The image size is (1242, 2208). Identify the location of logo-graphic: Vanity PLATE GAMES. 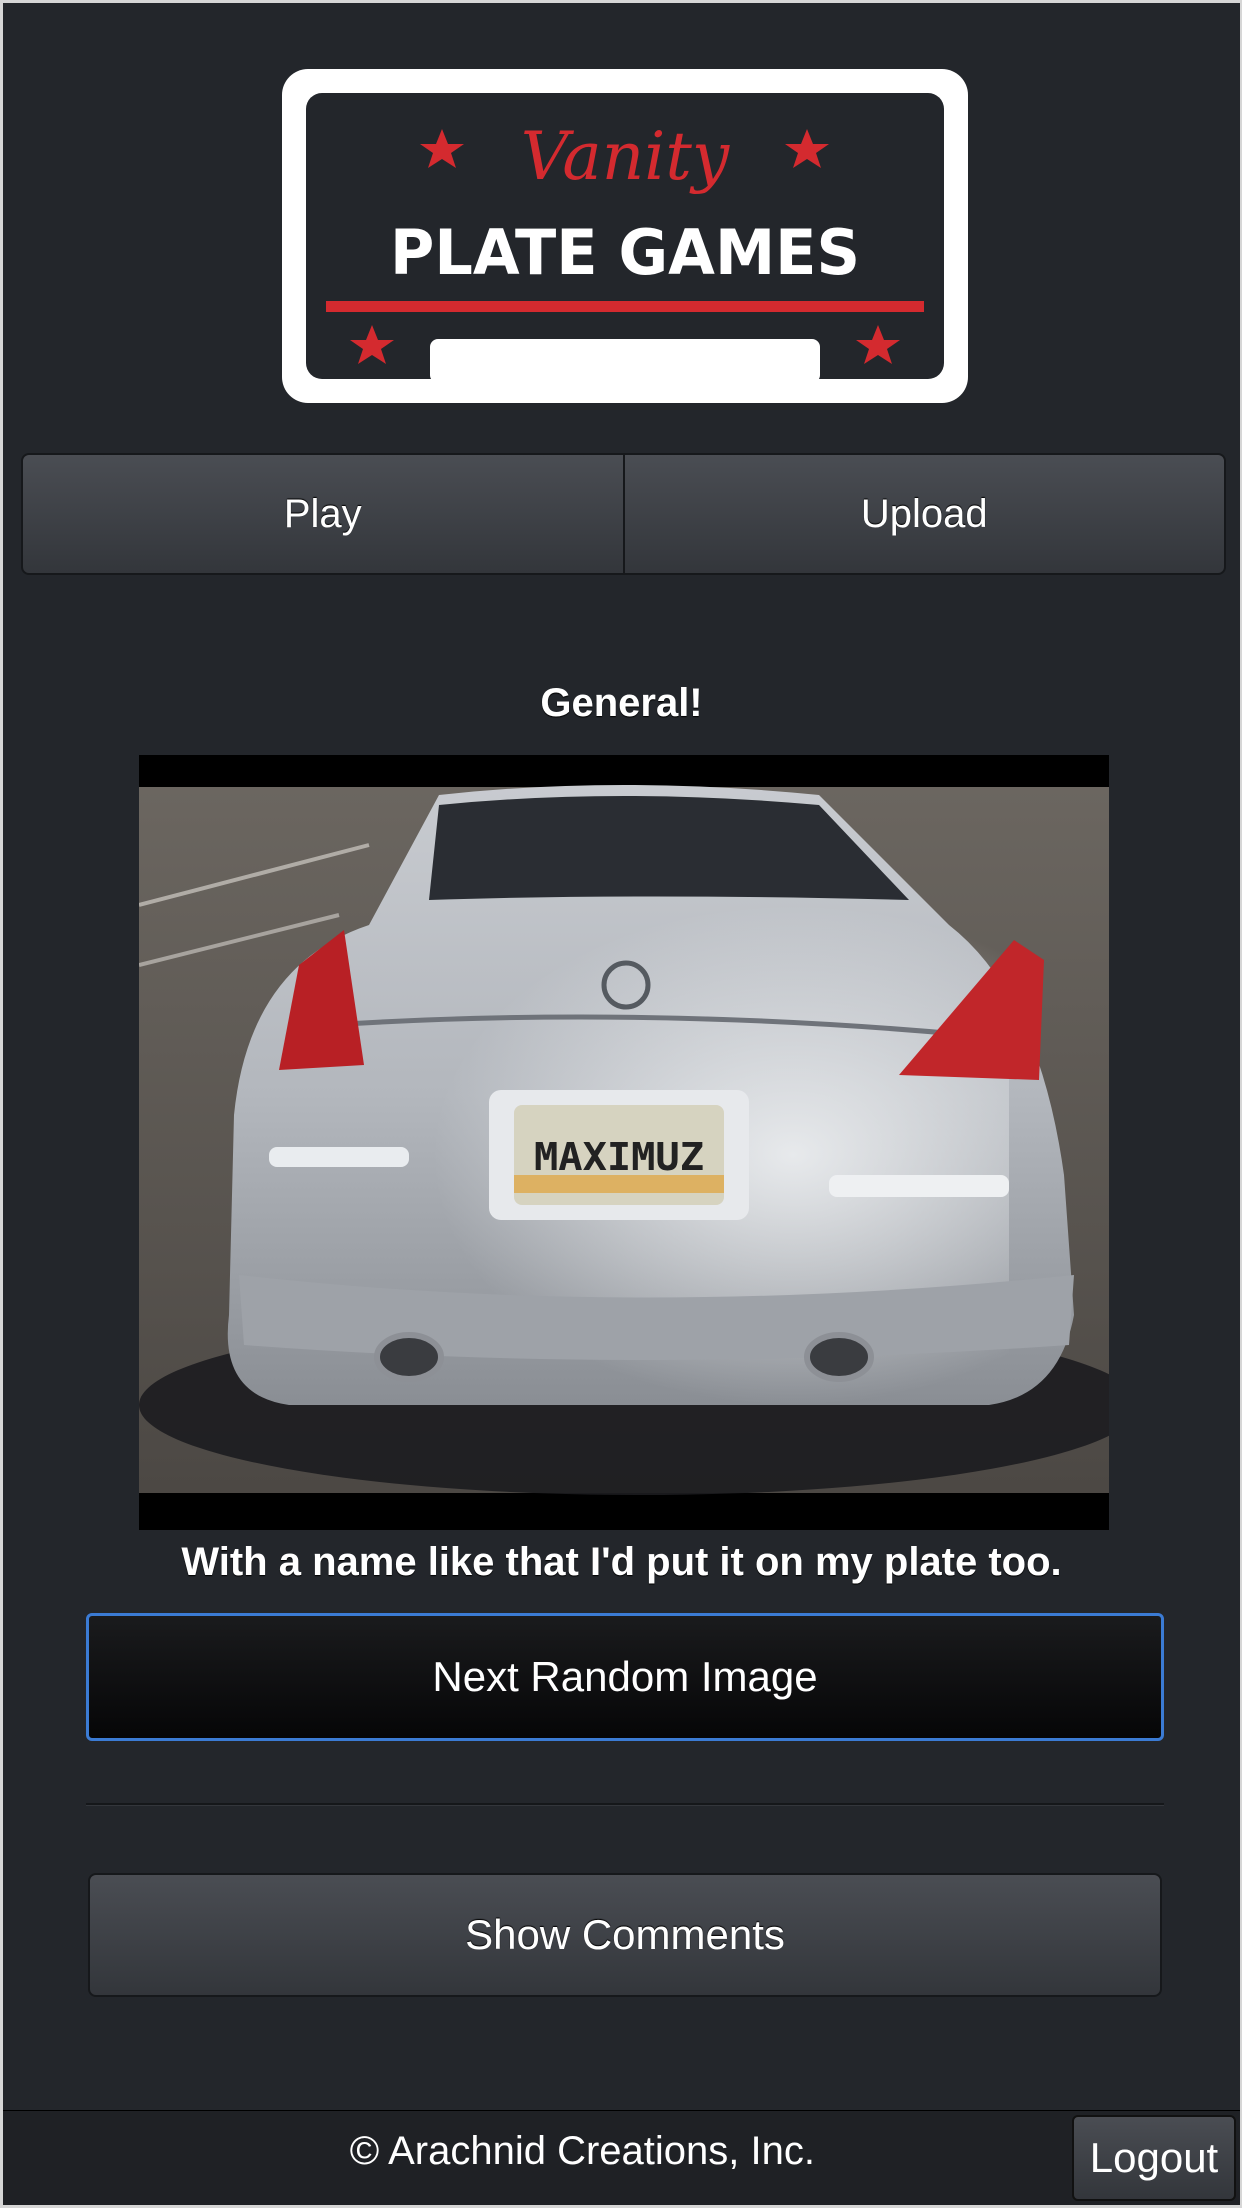
(625, 236).